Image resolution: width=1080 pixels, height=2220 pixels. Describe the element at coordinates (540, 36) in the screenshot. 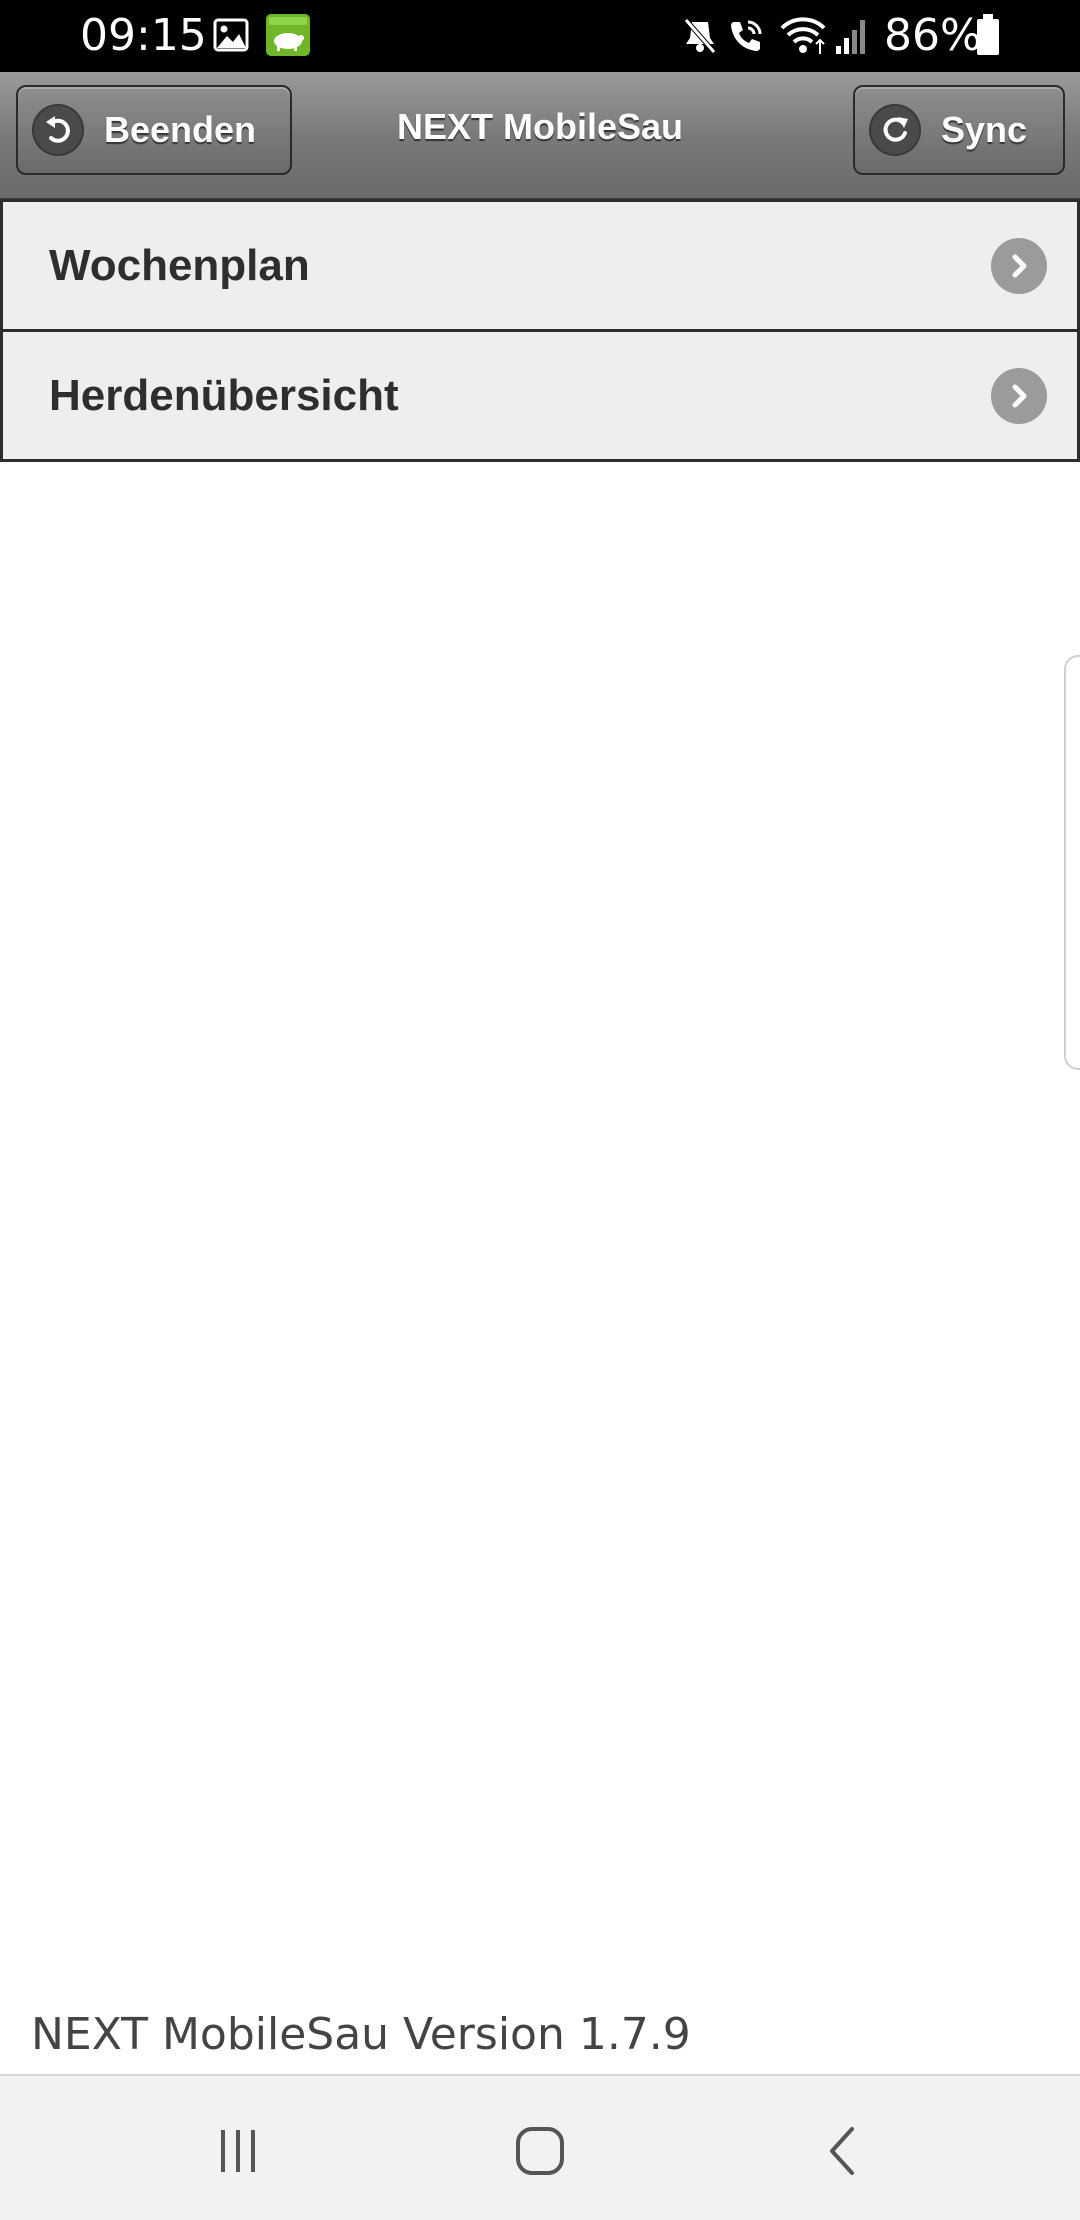

I see `status-bar: 09:15 86%` at that location.